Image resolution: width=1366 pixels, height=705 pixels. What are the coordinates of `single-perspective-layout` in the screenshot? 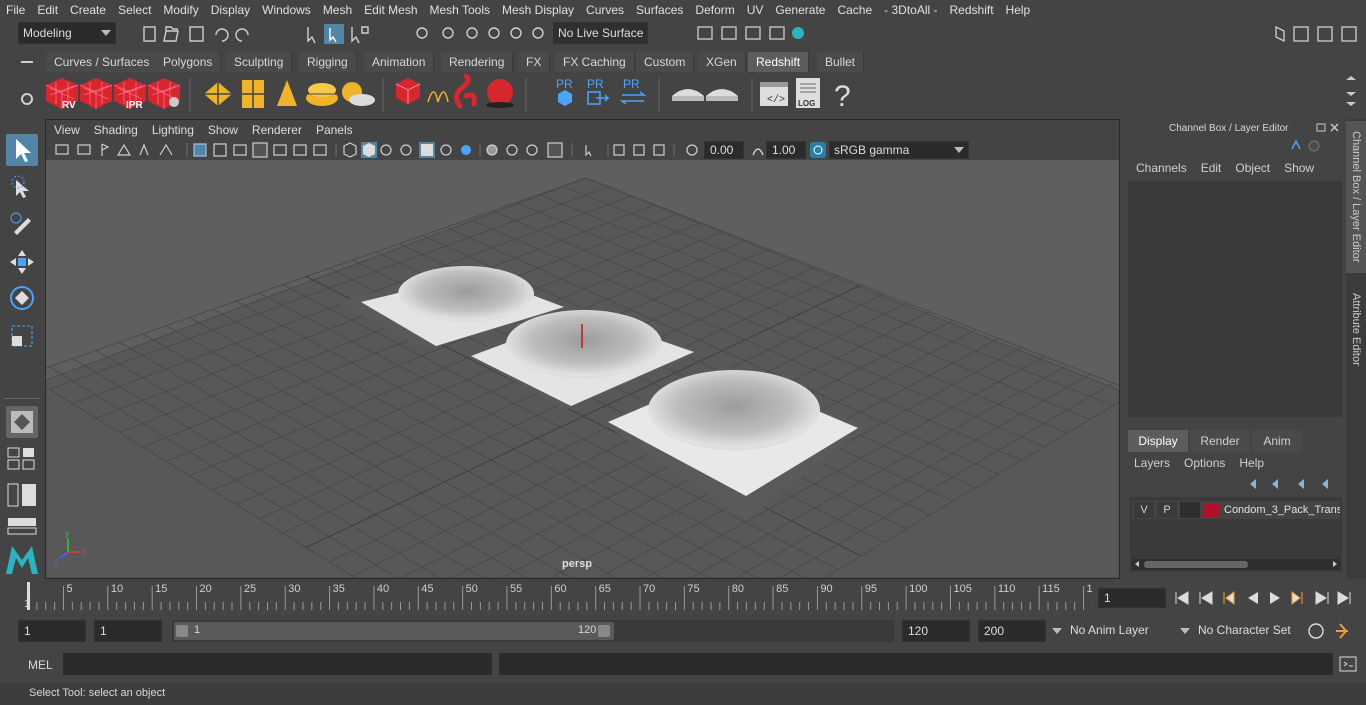 It's located at (22, 422).